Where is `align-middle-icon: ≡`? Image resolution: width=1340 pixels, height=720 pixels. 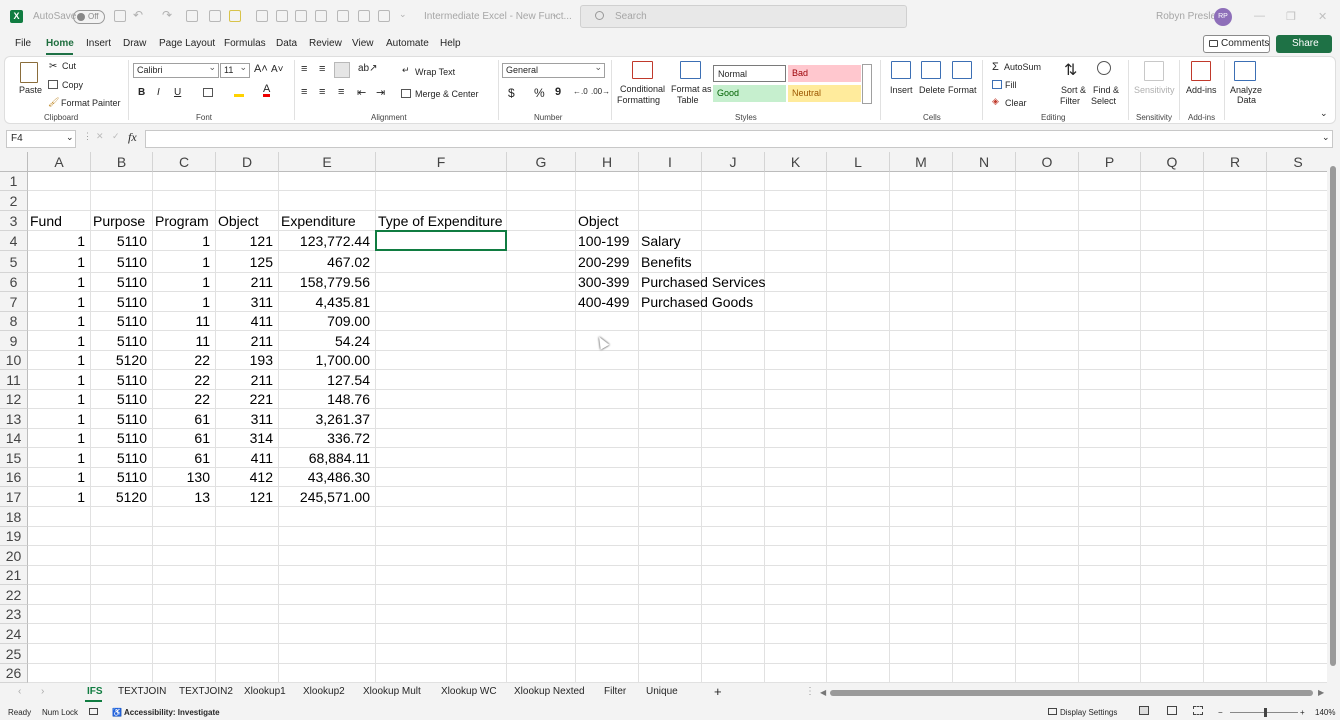 align-middle-icon: ≡ is located at coordinates (322, 69).